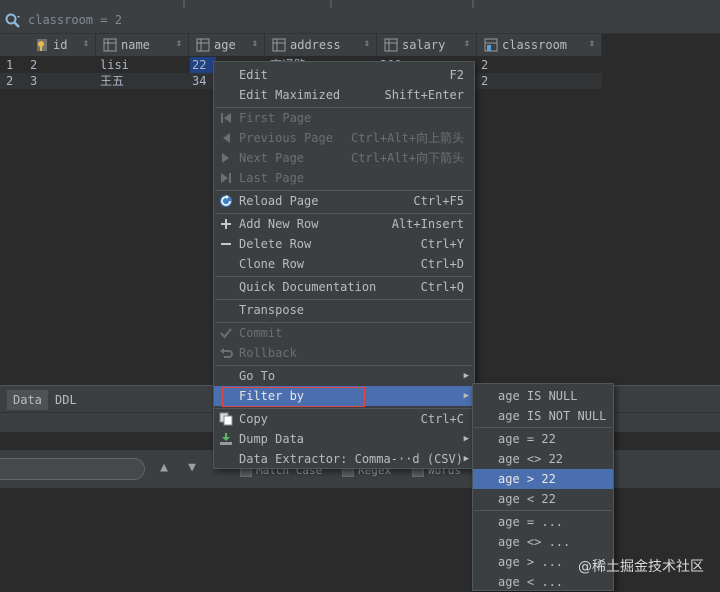 The height and width of the screenshot is (592, 720). What do you see at coordinates (427, 224) in the screenshot?
I see `menu-shortcut: Alt+Insert` at bounding box center [427, 224].